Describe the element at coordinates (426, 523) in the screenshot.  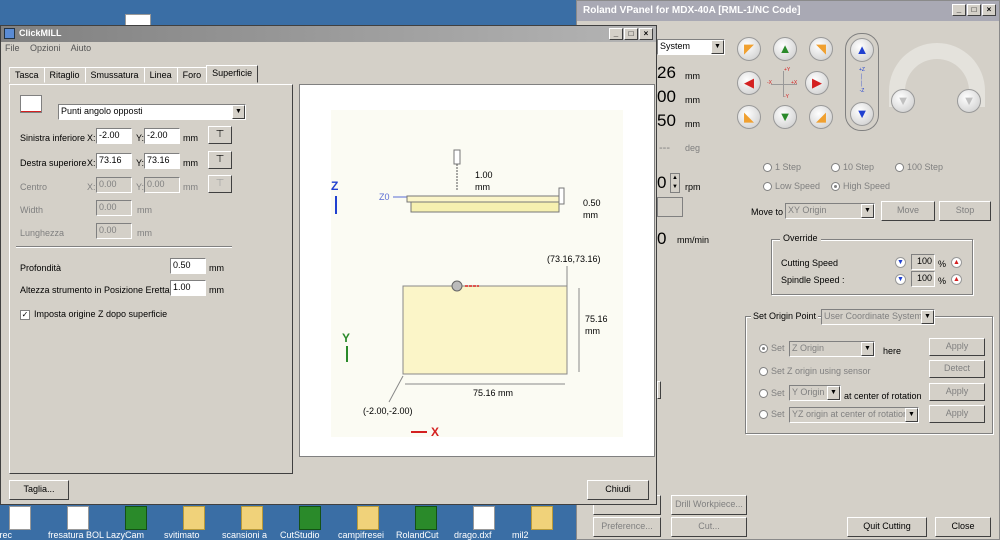
I see `desktop-icon: RolandCut` at that location.